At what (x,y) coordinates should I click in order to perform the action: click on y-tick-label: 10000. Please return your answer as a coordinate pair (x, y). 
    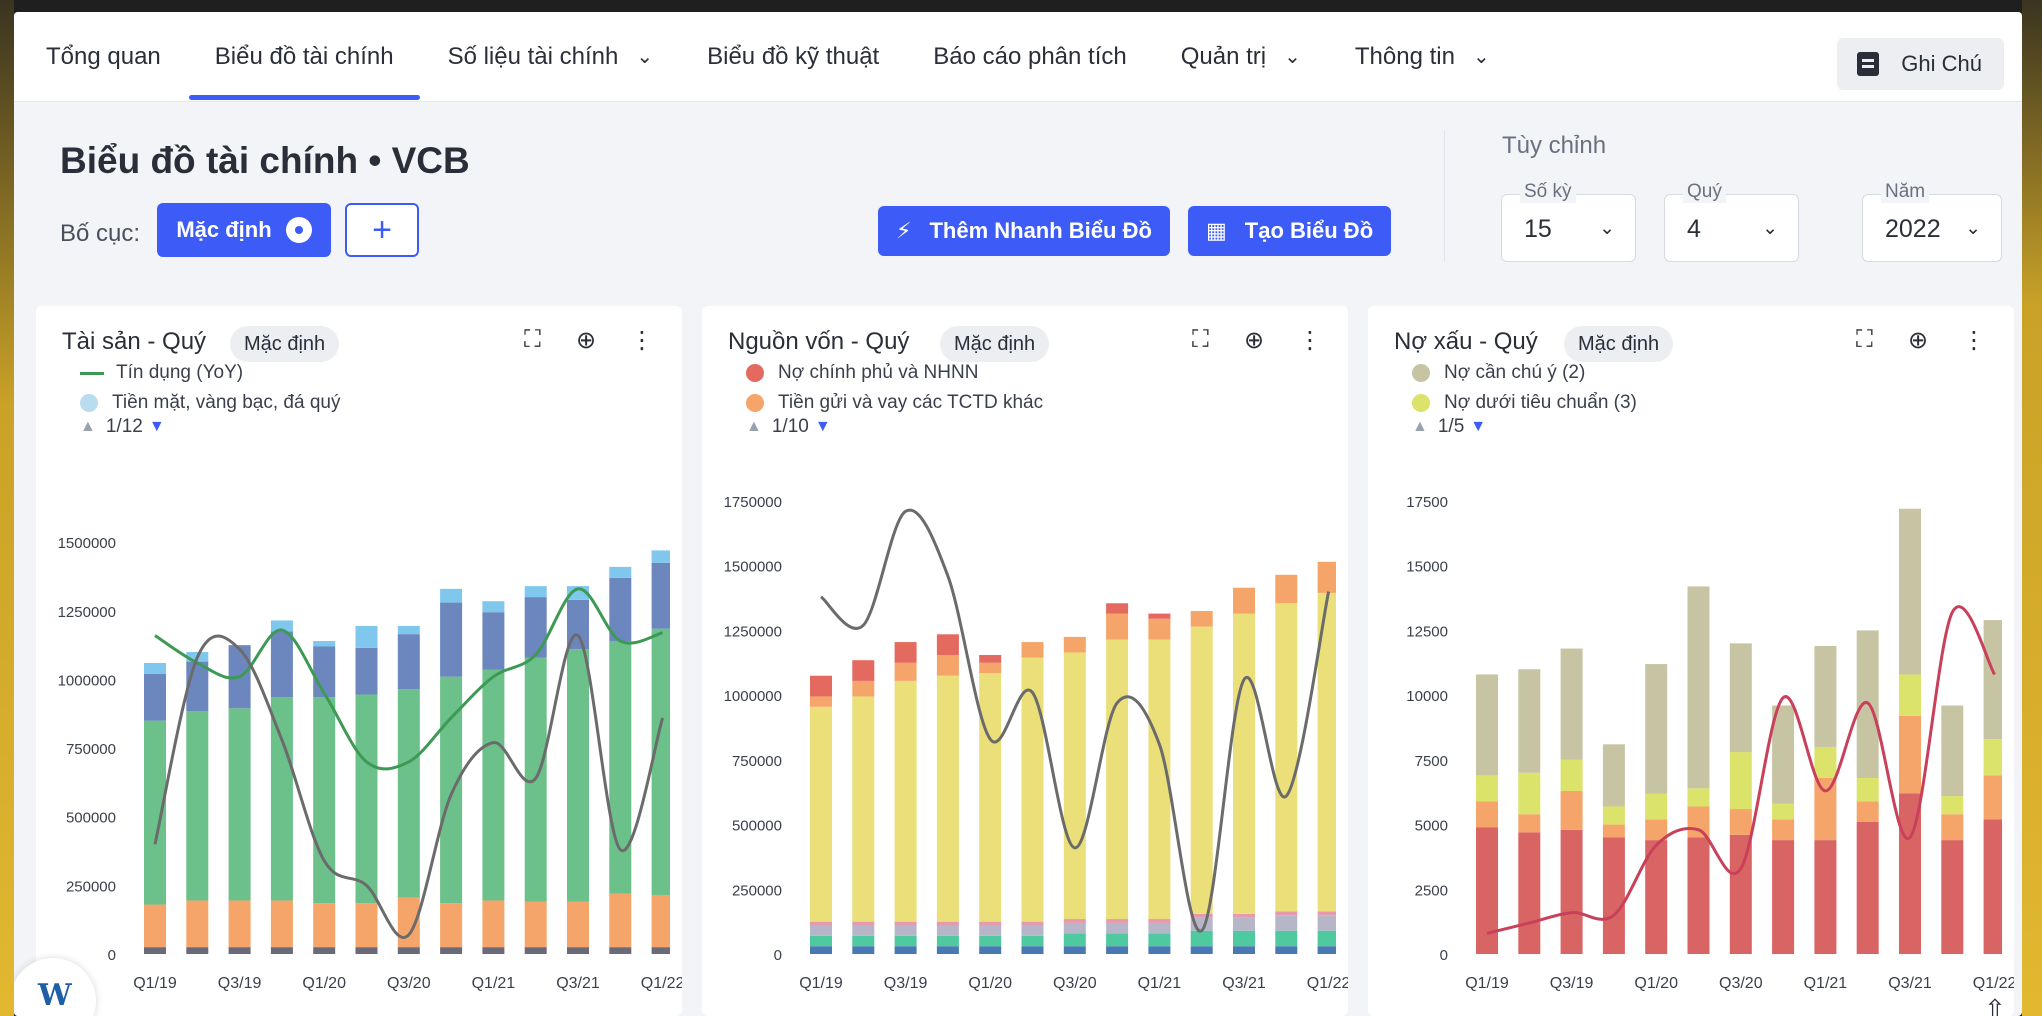
    Looking at the image, I should click on (1427, 696).